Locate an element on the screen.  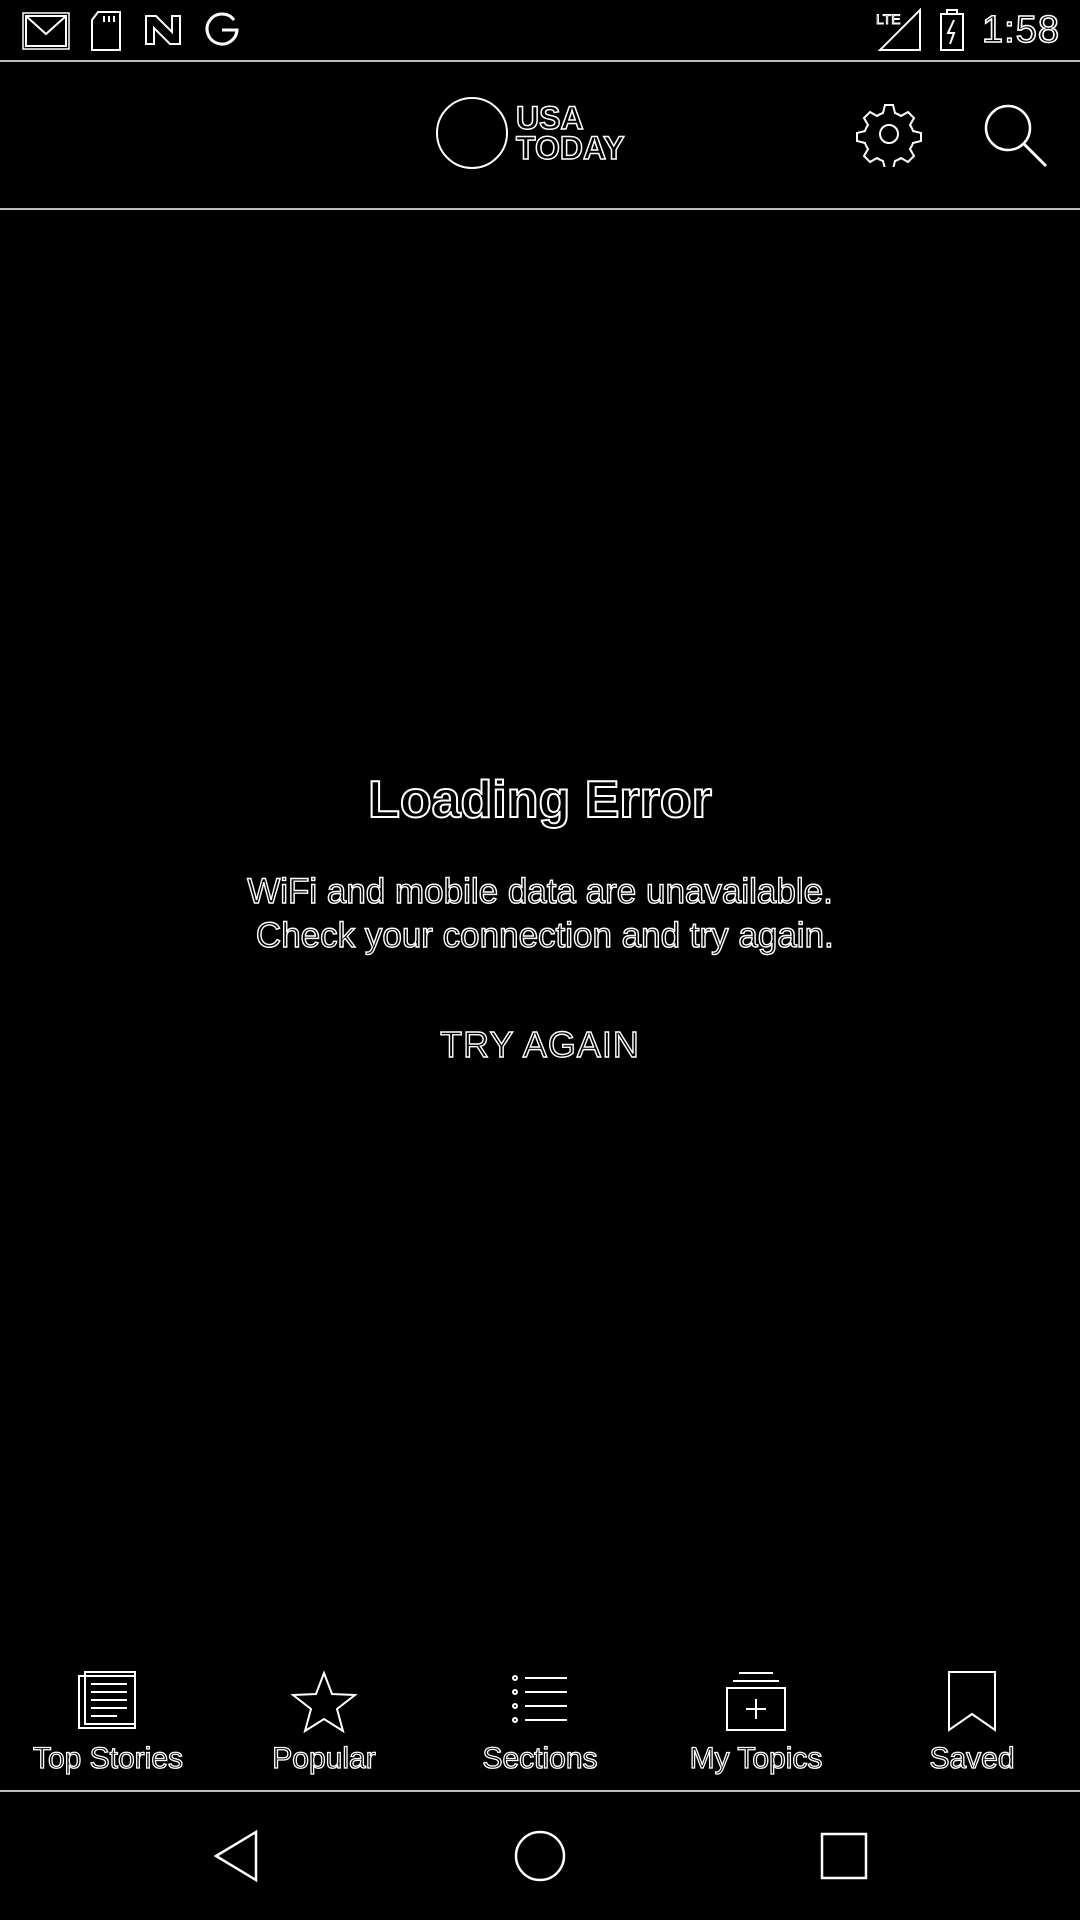
bookmark-icon is located at coordinates (972, 1701).